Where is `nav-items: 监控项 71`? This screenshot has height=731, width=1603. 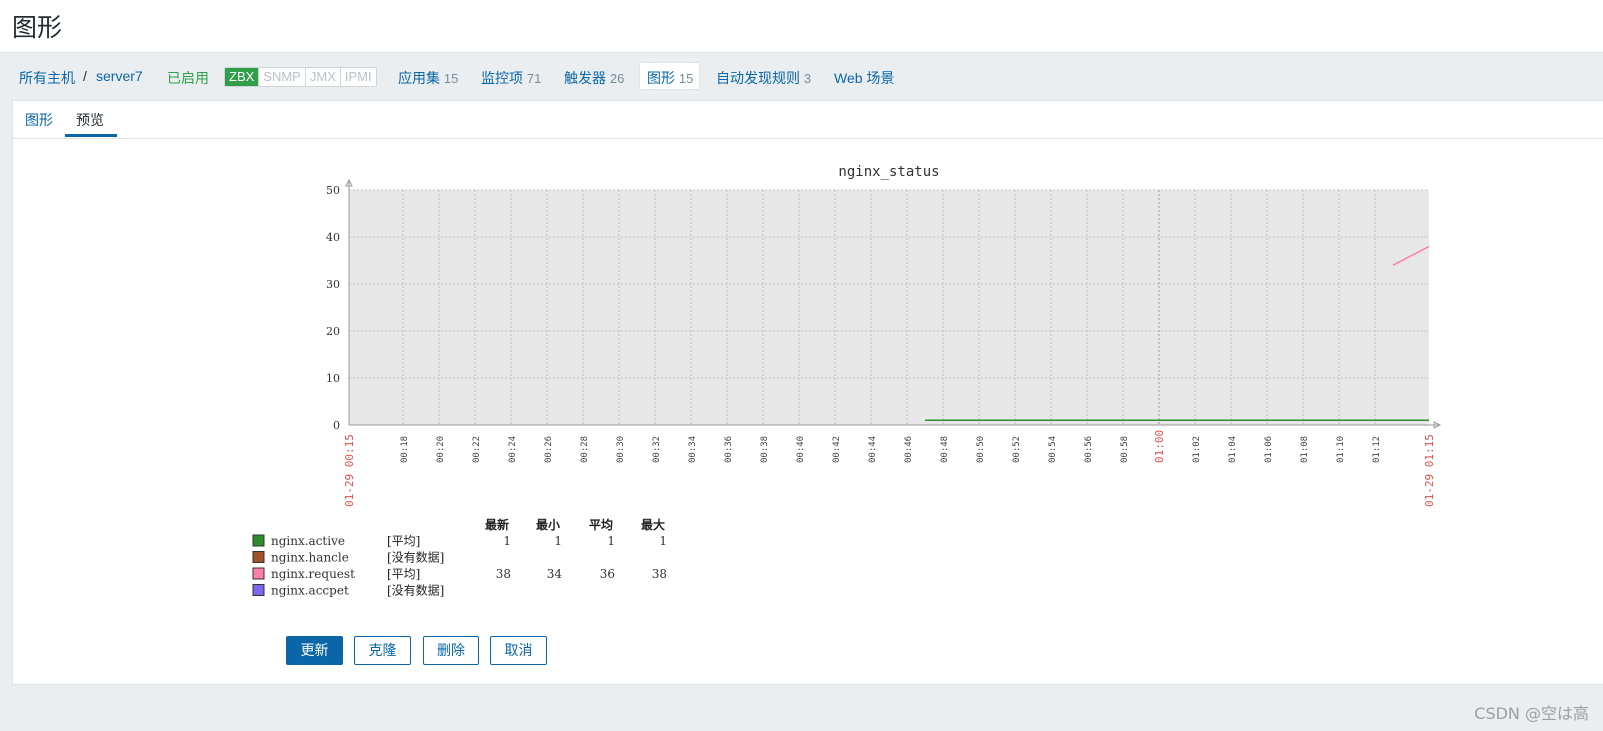
nav-items: 监控项 71 is located at coordinates (511, 78).